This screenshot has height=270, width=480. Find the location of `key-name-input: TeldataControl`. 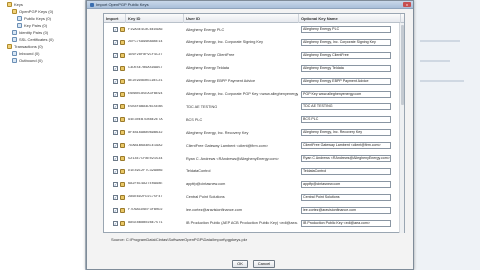

key-name-input: TeldataControl is located at coordinates (346, 171).